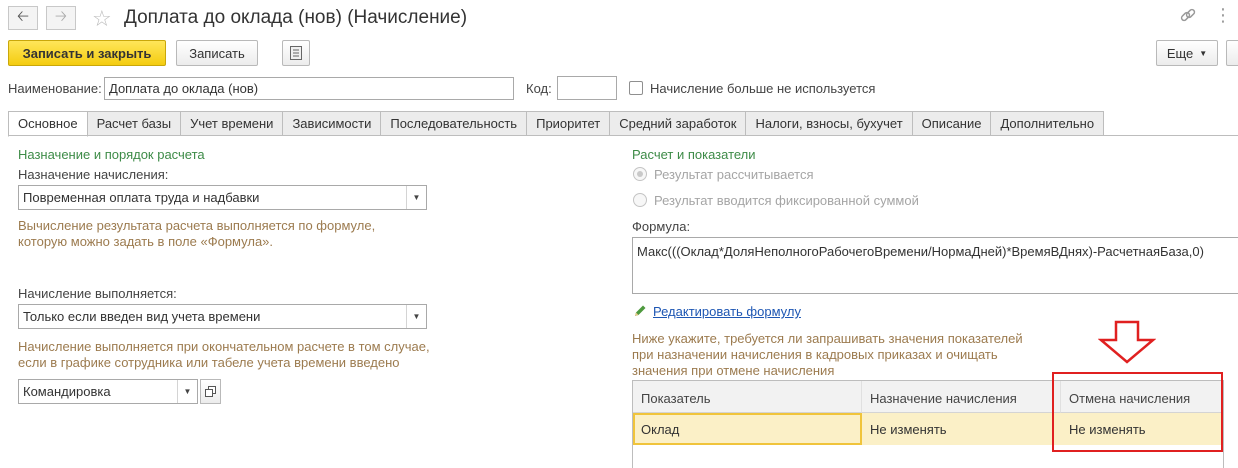 The width and height of the screenshot is (1238, 468). What do you see at coordinates (232, 123) in the screenshot?
I see `tab-time-tracking: Учет времени` at bounding box center [232, 123].